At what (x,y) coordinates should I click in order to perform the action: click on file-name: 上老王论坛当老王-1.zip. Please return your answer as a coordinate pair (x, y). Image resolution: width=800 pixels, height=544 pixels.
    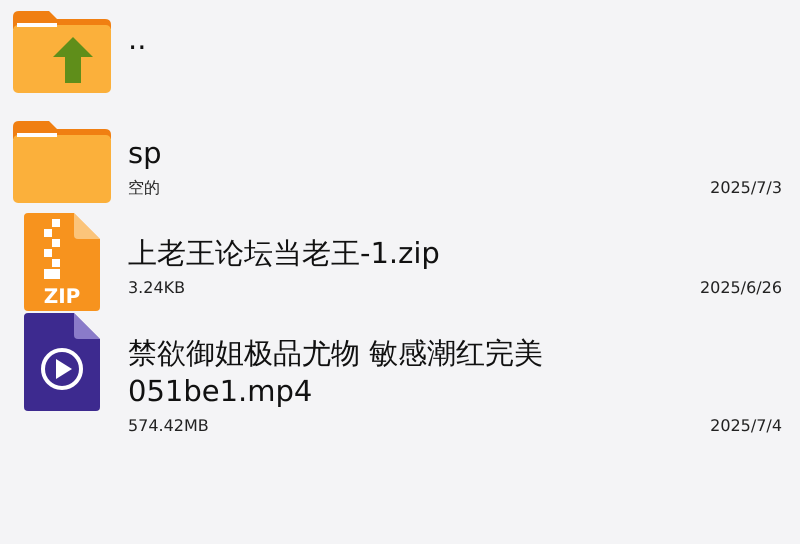
    Looking at the image, I should click on (284, 253).